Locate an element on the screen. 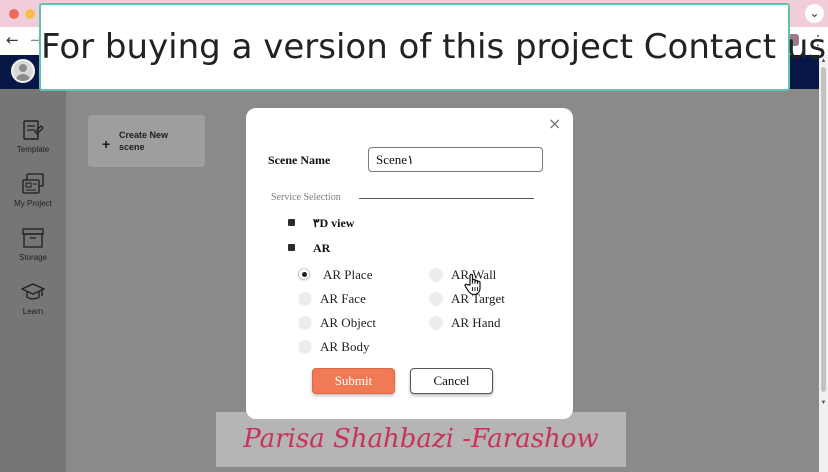 This screenshot has height=472, width=828. scene-name-label: Scene Name is located at coordinates (299, 160).